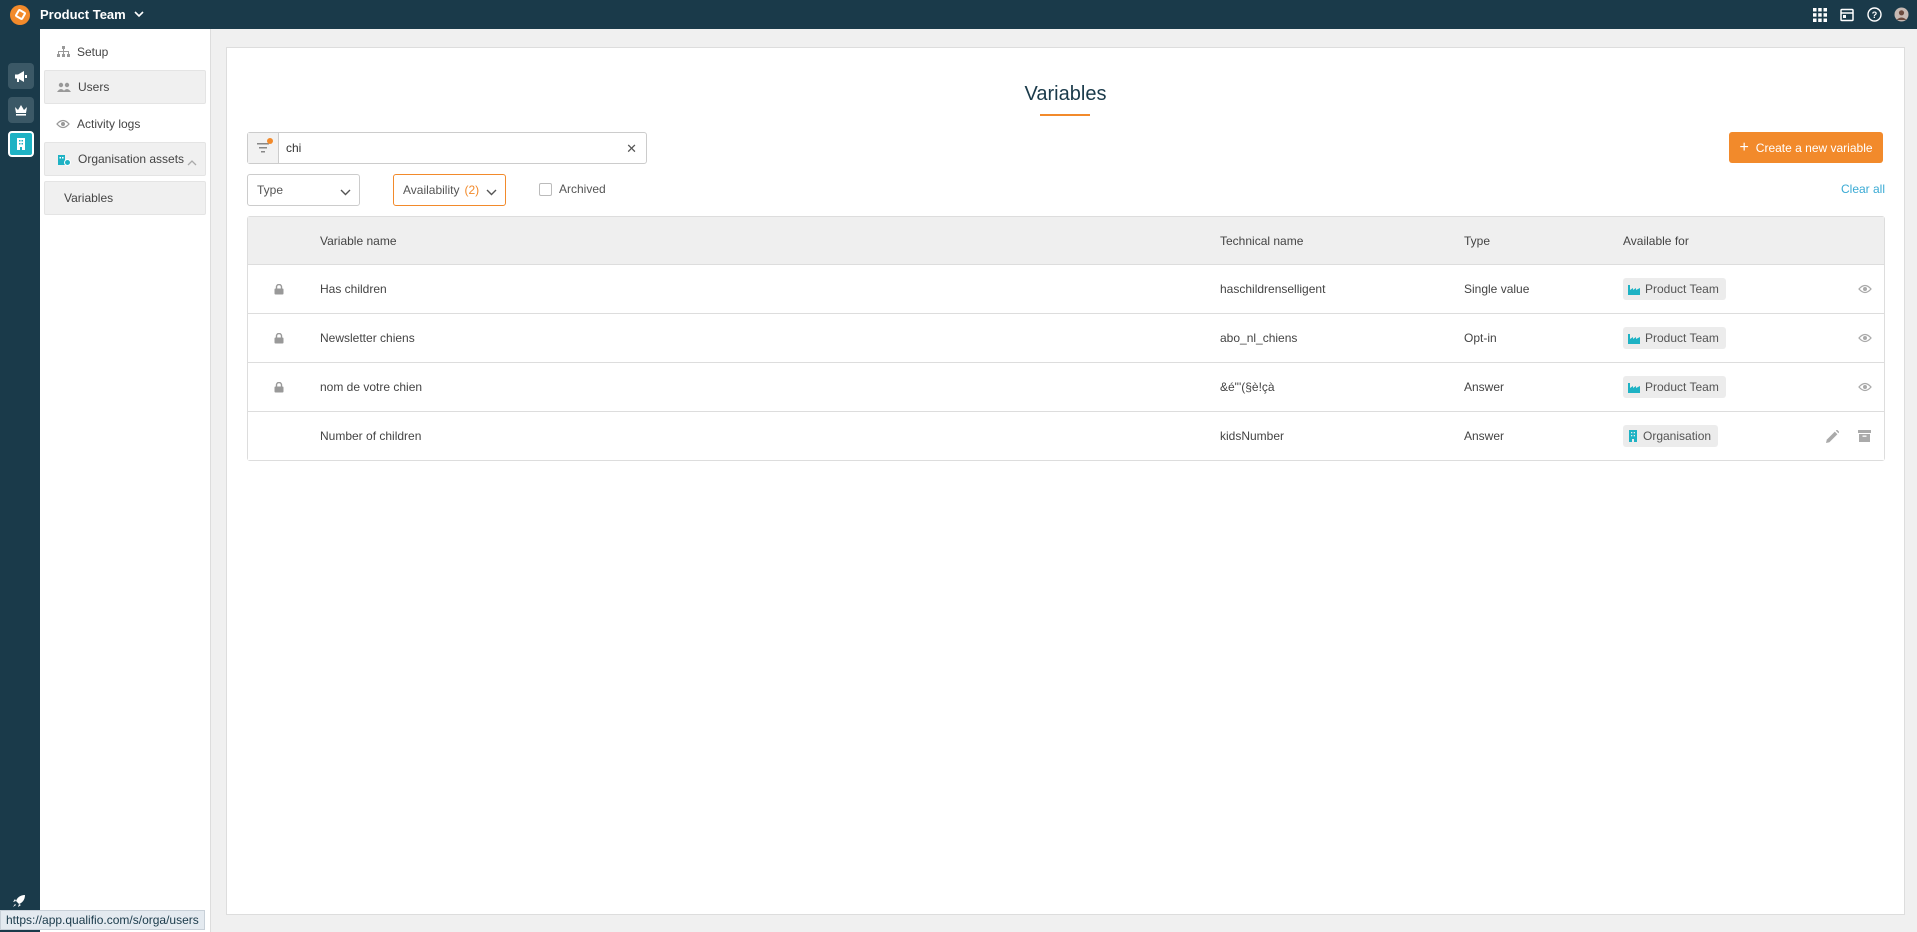  I want to click on column-header-type: Type, so click(1477, 240).